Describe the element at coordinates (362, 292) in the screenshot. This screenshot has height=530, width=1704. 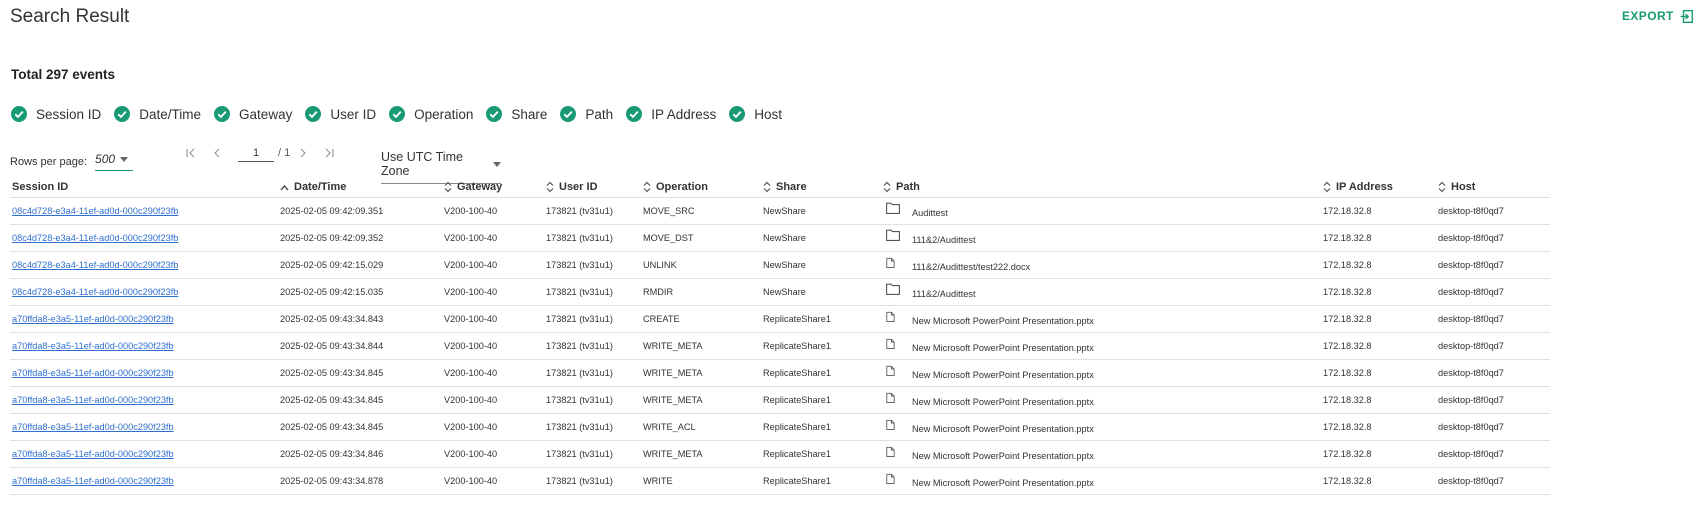
I see `date-time-cell: 2025-02-05 09:42:15.035` at that location.